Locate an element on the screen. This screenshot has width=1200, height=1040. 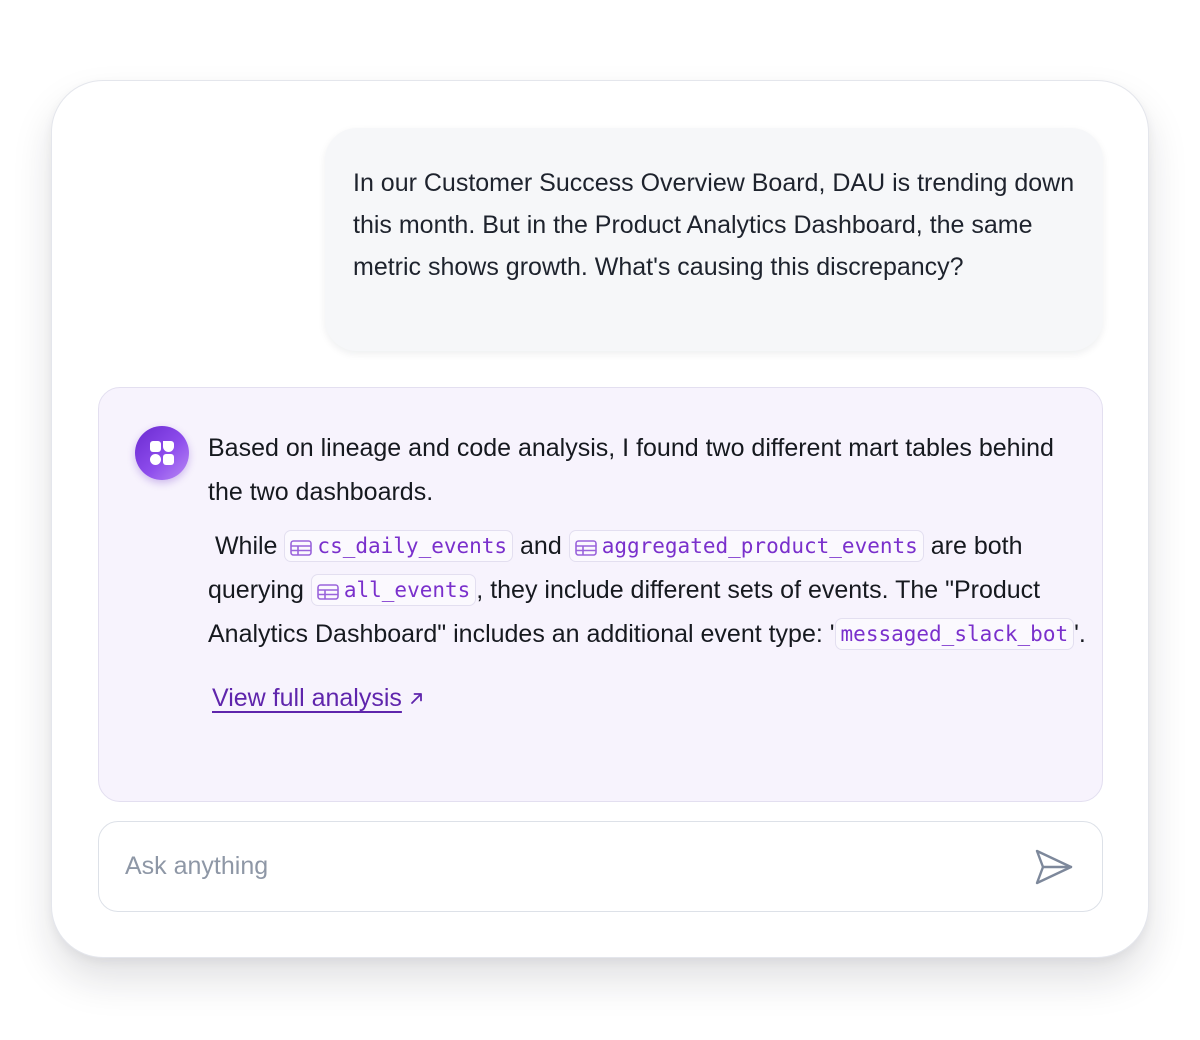
table-chip-label: cs_daily_events is located at coordinates (412, 546).